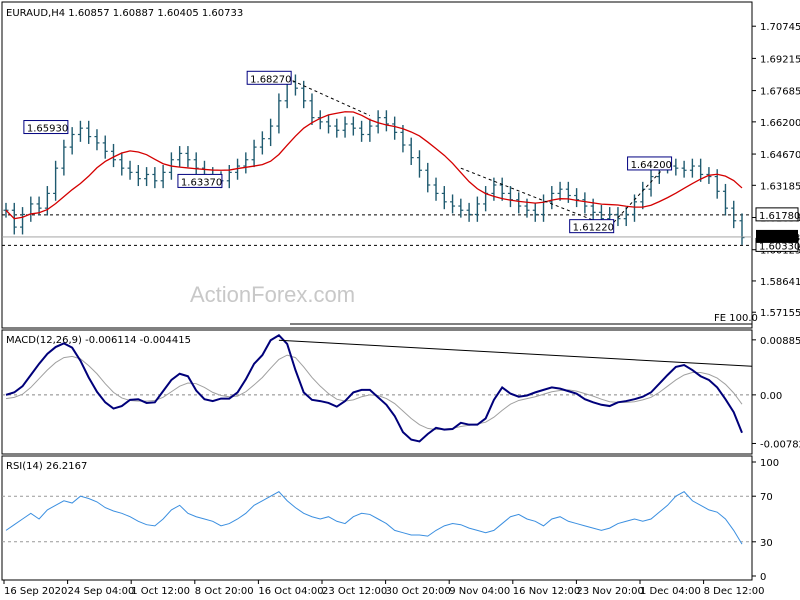 Image resolution: width=800 pixels, height=600 pixels. What do you see at coordinates (418, 591) in the screenshot?
I see `time-axis-label: 30 Oct 20:00` at bounding box center [418, 591].